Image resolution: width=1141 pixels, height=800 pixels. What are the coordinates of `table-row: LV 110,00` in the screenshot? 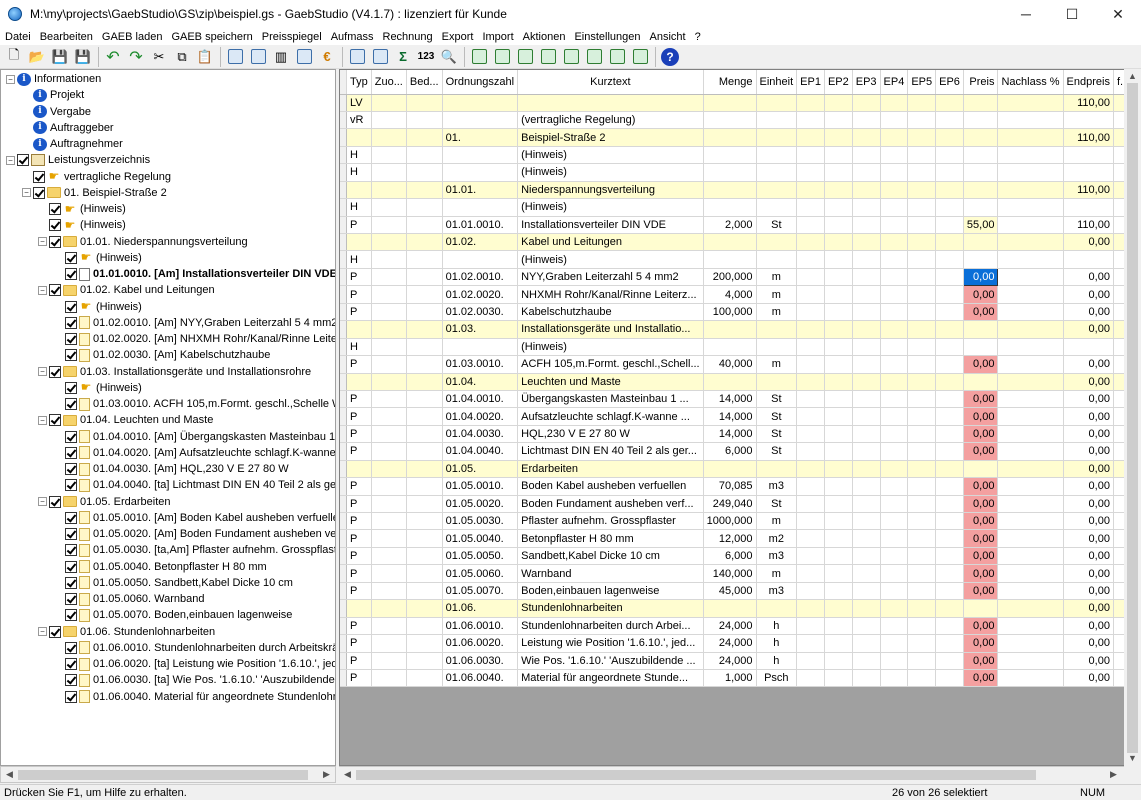 It's located at (740, 103).